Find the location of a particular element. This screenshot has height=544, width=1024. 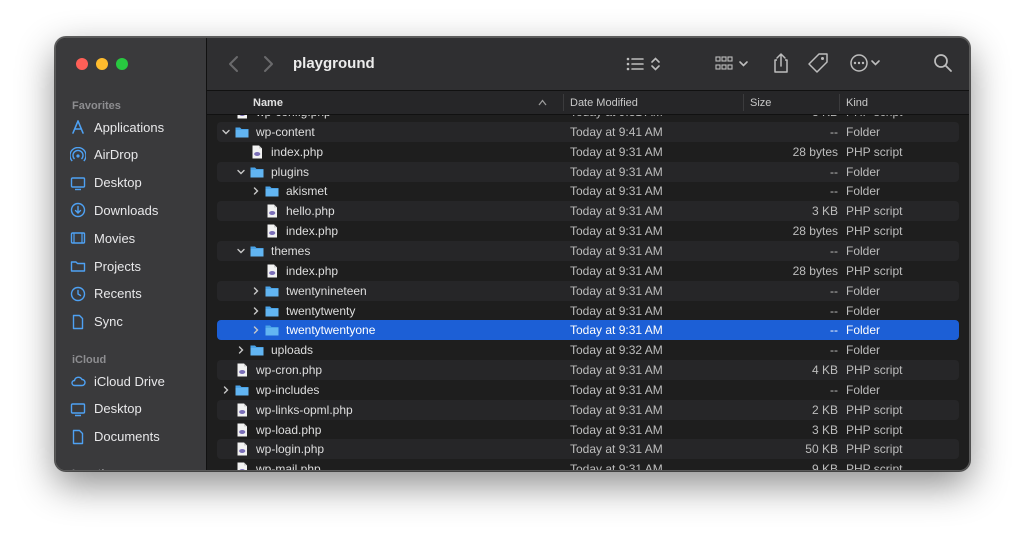

file-name: wp-links-opml.php is located at coordinates (304, 409).